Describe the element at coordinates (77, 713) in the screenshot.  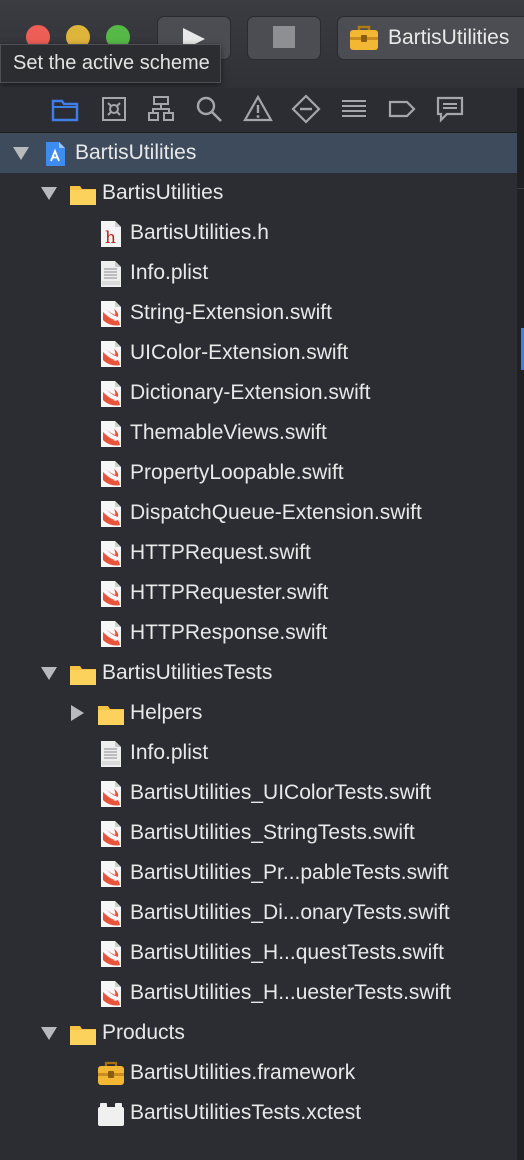
I see `disclosure-closed-icon` at that location.